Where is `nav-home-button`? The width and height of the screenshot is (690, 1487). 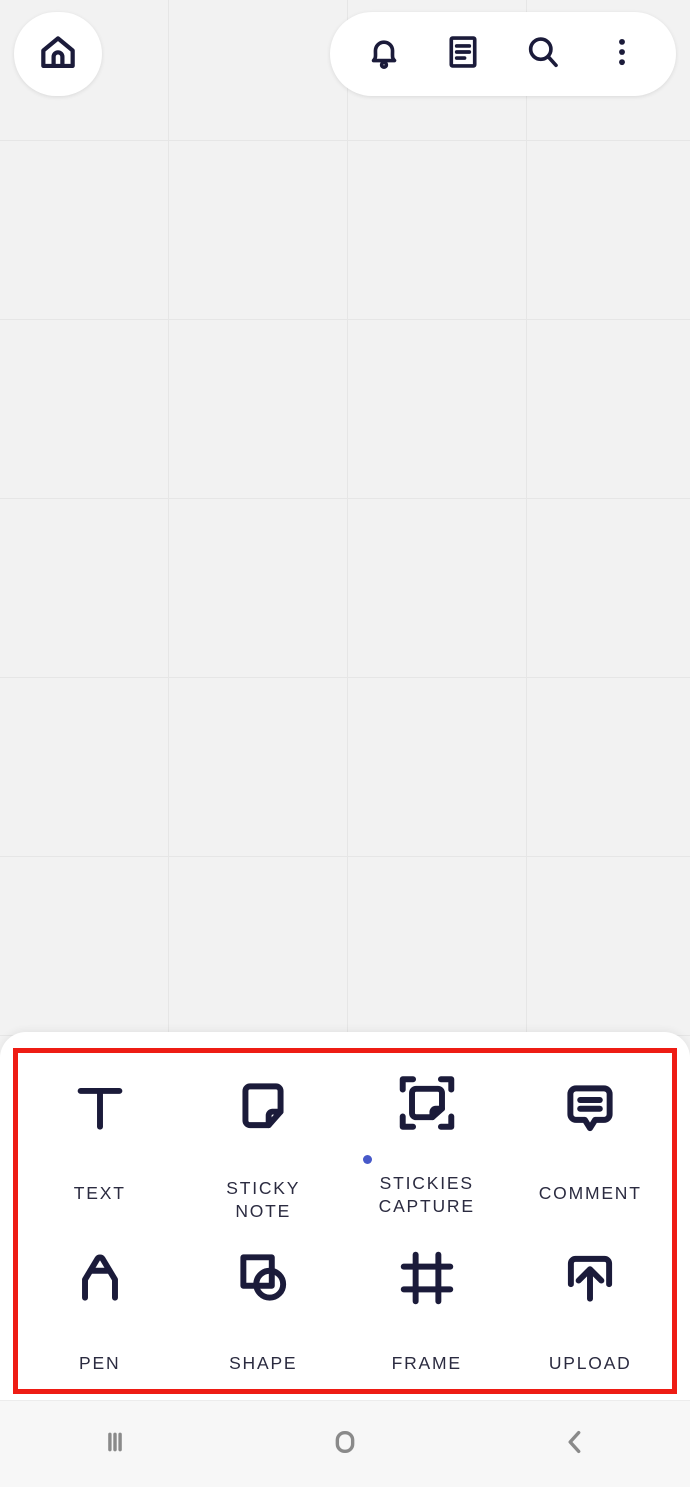
nav-home-button is located at coordinates (345, 1444).